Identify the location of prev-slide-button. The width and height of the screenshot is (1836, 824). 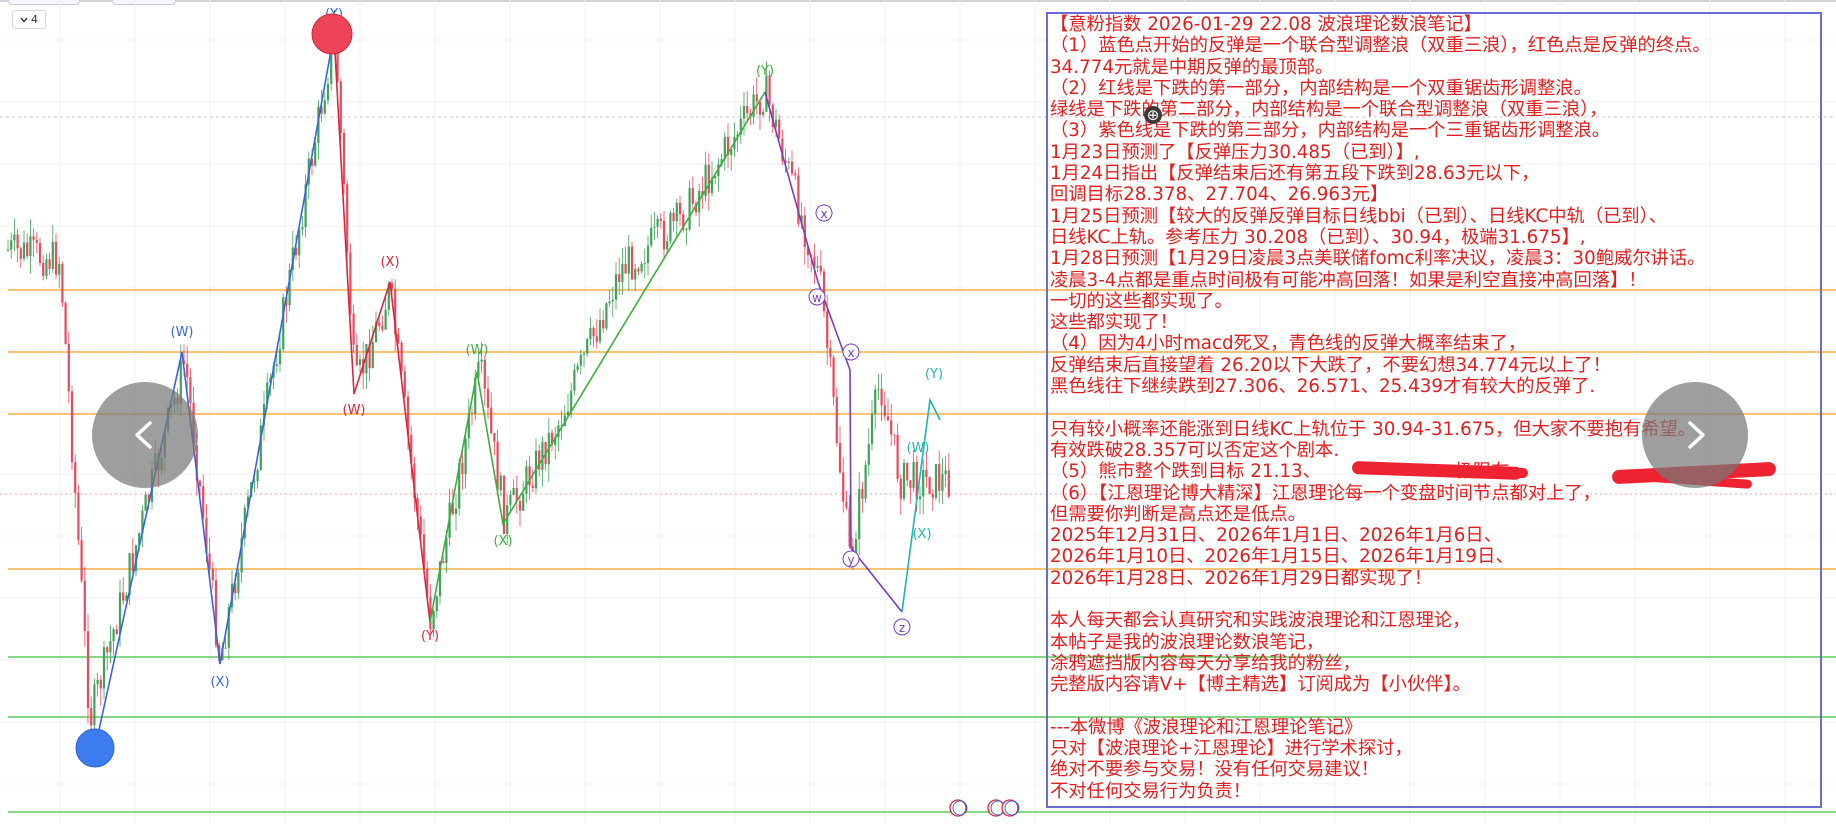
(145, 435).